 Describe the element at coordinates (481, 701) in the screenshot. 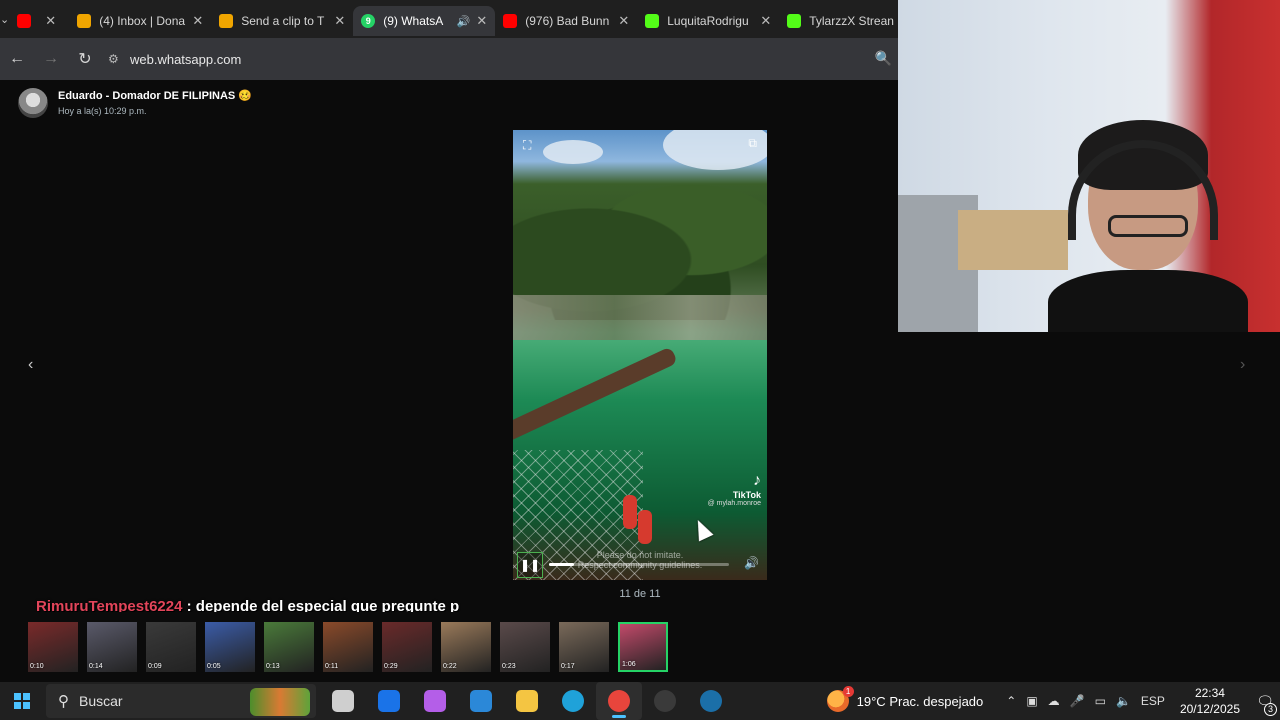

I see `store-taskbar-button` at that location.